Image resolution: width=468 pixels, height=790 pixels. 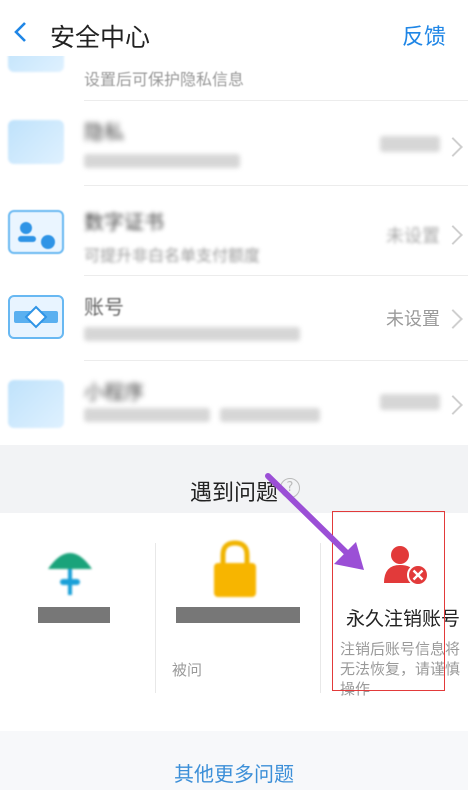 I want to click on list-item-privacy: 隐私, so click(x=234, y=145).